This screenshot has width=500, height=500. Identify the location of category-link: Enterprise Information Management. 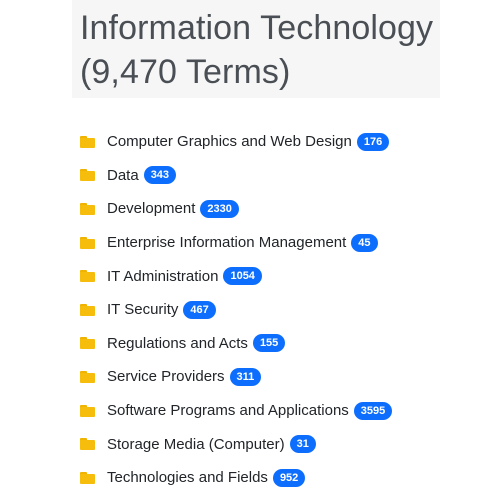
(226, 242).